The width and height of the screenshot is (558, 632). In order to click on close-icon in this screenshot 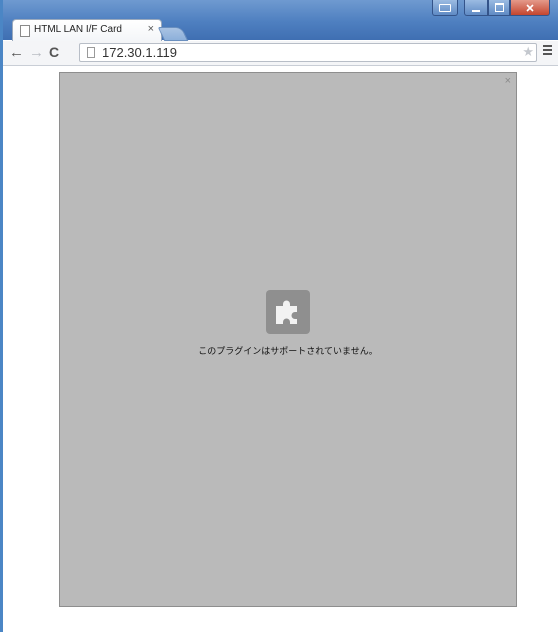, I will do `click(530, 7)`.